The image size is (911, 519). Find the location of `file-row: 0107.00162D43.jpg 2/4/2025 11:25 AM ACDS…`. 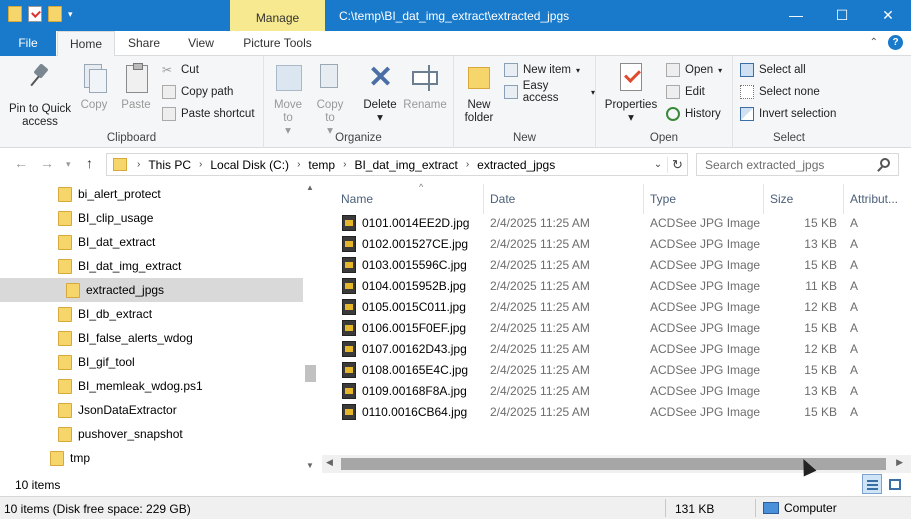

file-row: 0107.00162D43.jpg 2/4/2025 11:25 AM ACDS… is located at coordinates (616, 349).